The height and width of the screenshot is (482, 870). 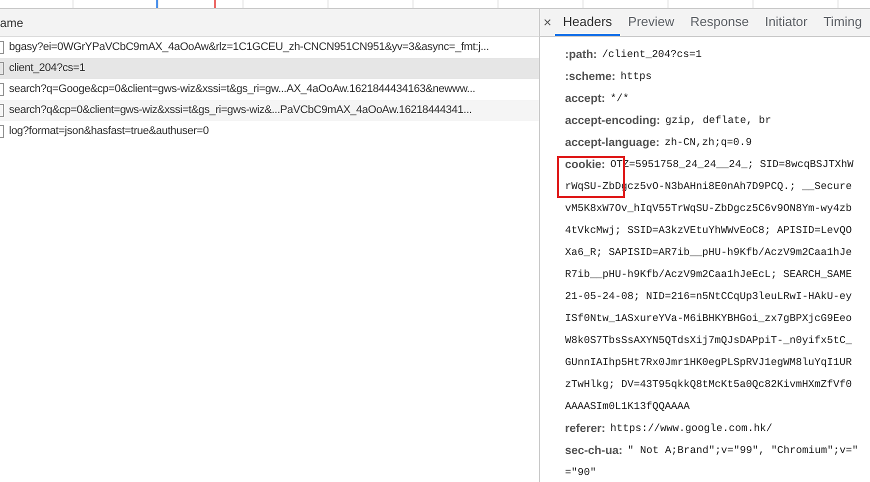 I want to click on header-value: W8k0S7TbsSsAXYN5QTdsXij7mQJsDAPpiT-_n0yifx5tC_, so click(x=708, y=342).